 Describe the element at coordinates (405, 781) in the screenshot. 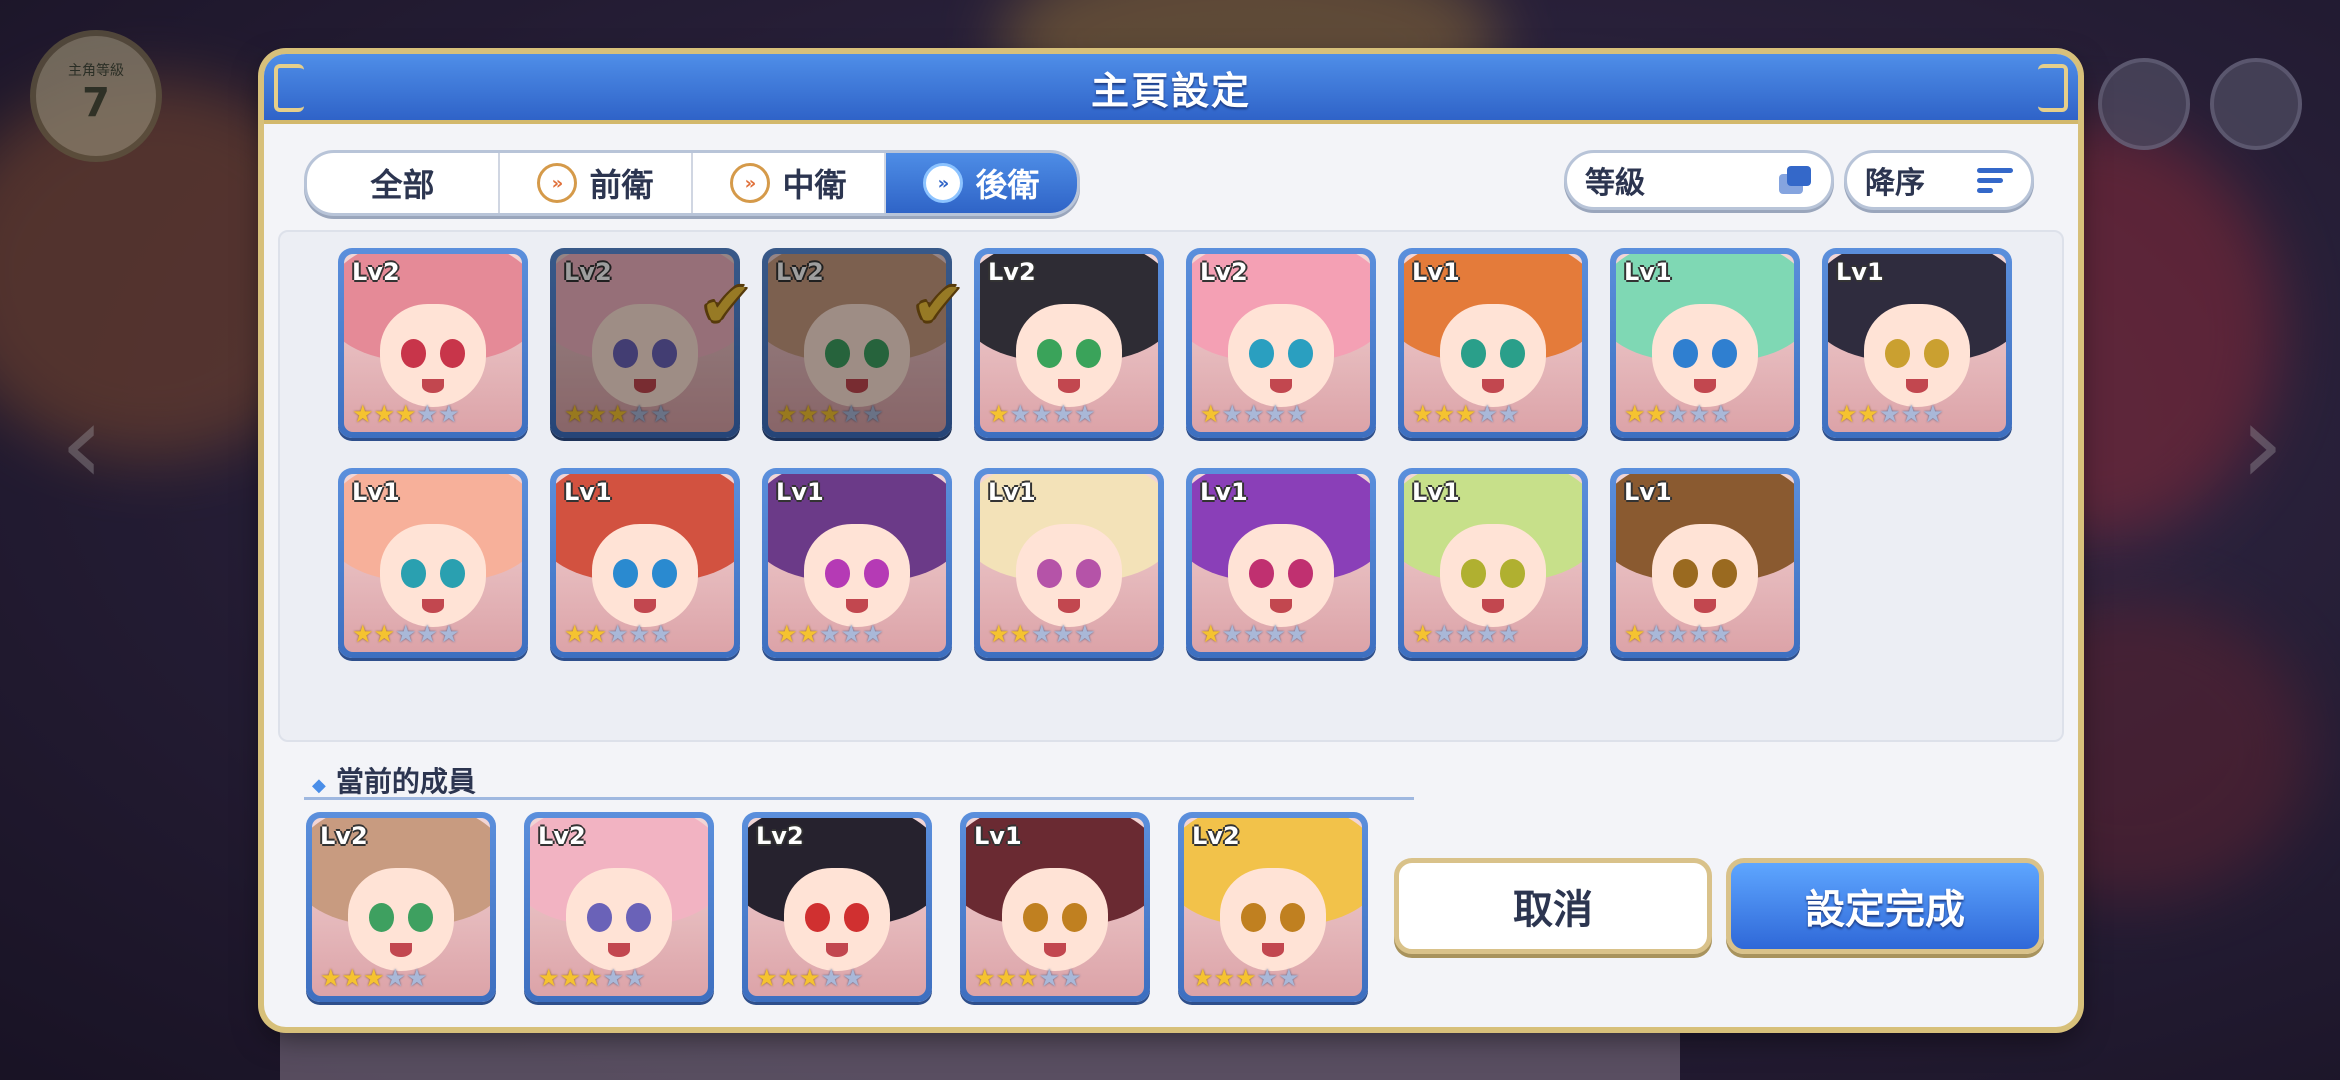

I see `current-members-label: 當前的成員` at that location.